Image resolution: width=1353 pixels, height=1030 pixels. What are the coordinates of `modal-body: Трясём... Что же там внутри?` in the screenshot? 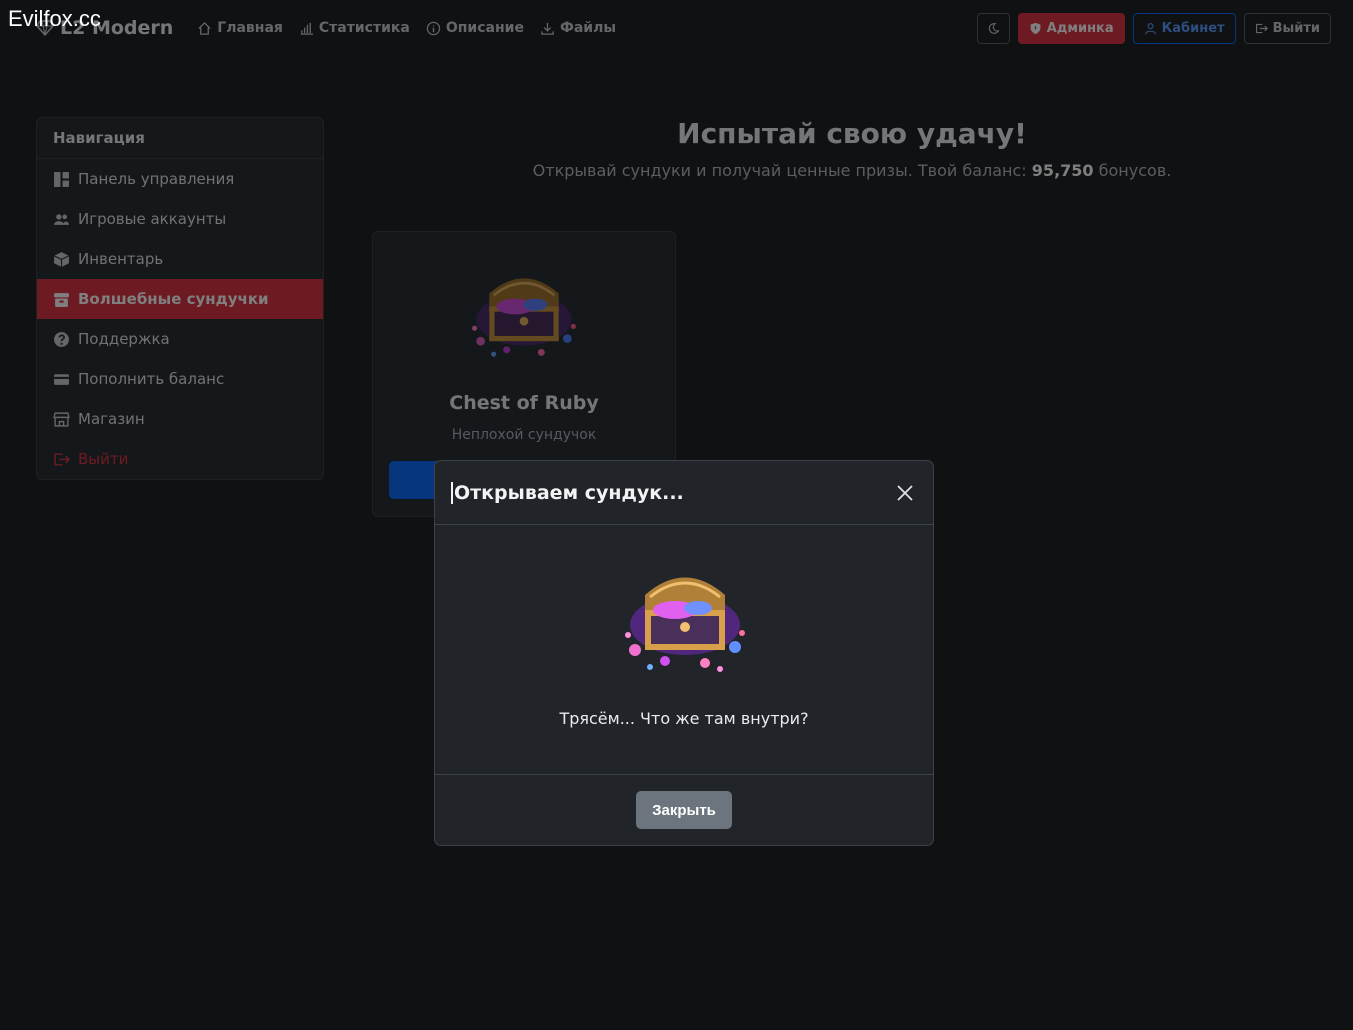 It's located at (684, 650).